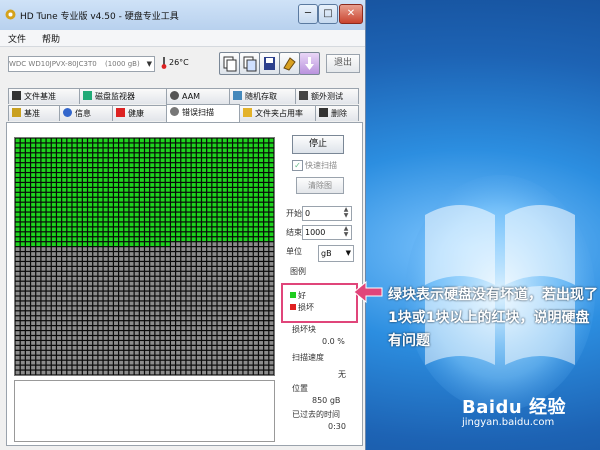  What do you see at coordinates (336, 253) in the screenshot?
I see `unit-select: gB ▼` at bounding box center [336, 253].